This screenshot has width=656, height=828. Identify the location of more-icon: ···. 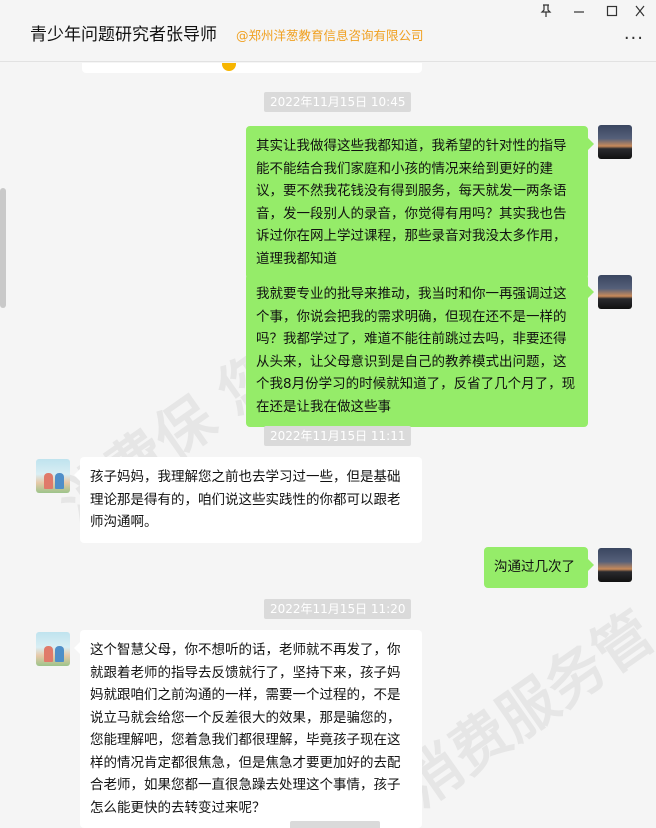
(634, 38).